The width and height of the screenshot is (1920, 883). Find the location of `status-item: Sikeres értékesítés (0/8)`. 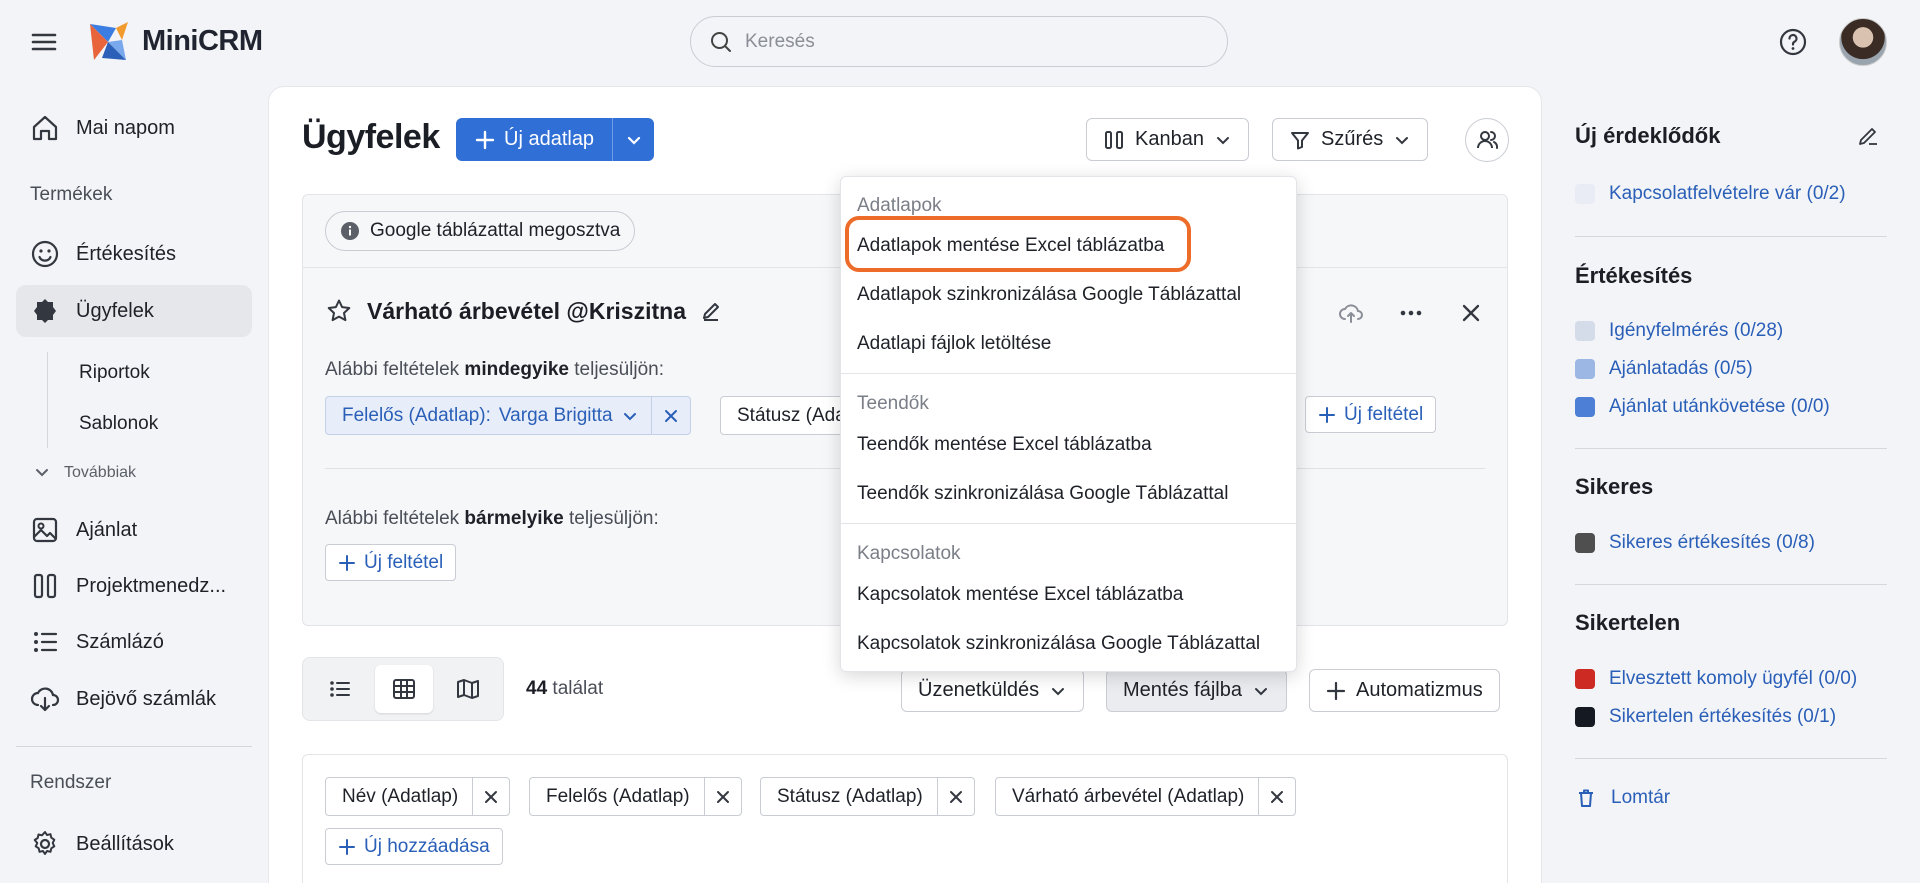

status-item: Sikeres értékesítés (0/8) is located at coordinates (1695, 543).